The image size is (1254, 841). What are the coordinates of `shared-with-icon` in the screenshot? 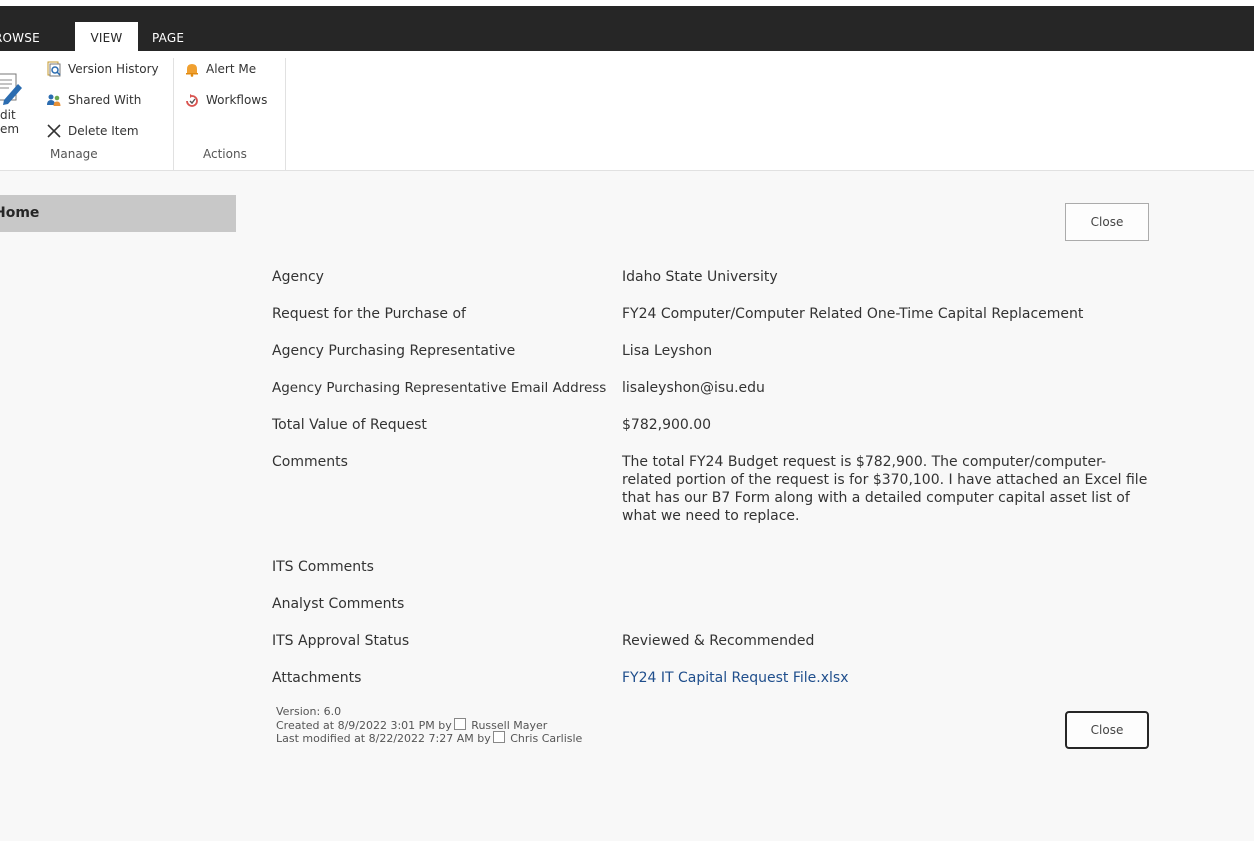 It's located at (54, 100).